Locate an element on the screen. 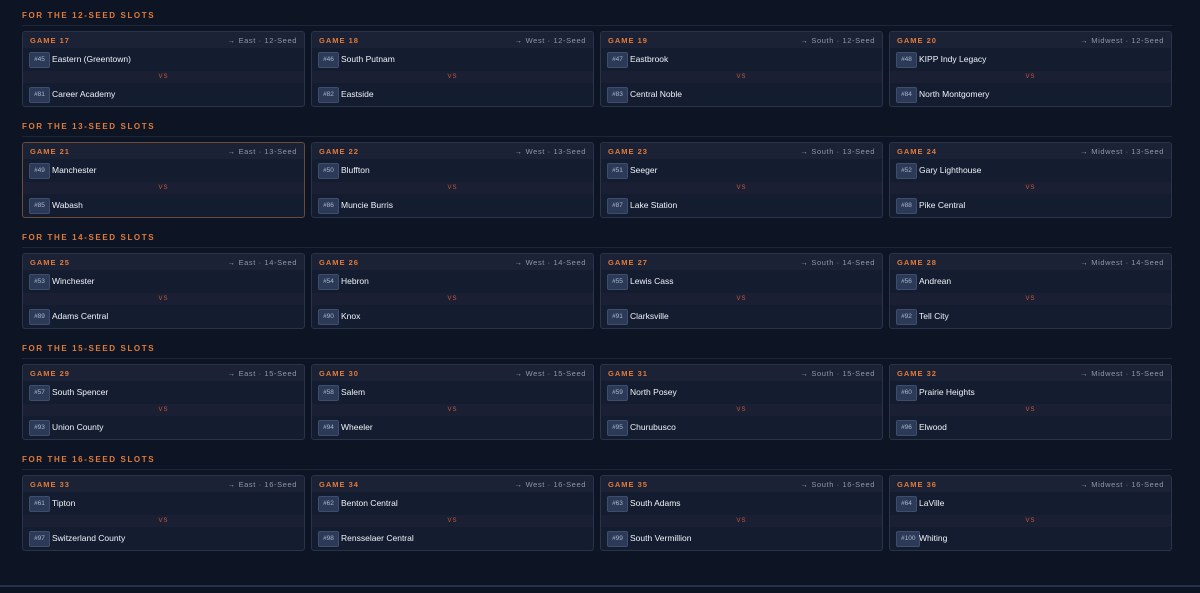 This screenshot has width=1200, height=593. seed-badge: #90 is located at coordinates (328, 317).